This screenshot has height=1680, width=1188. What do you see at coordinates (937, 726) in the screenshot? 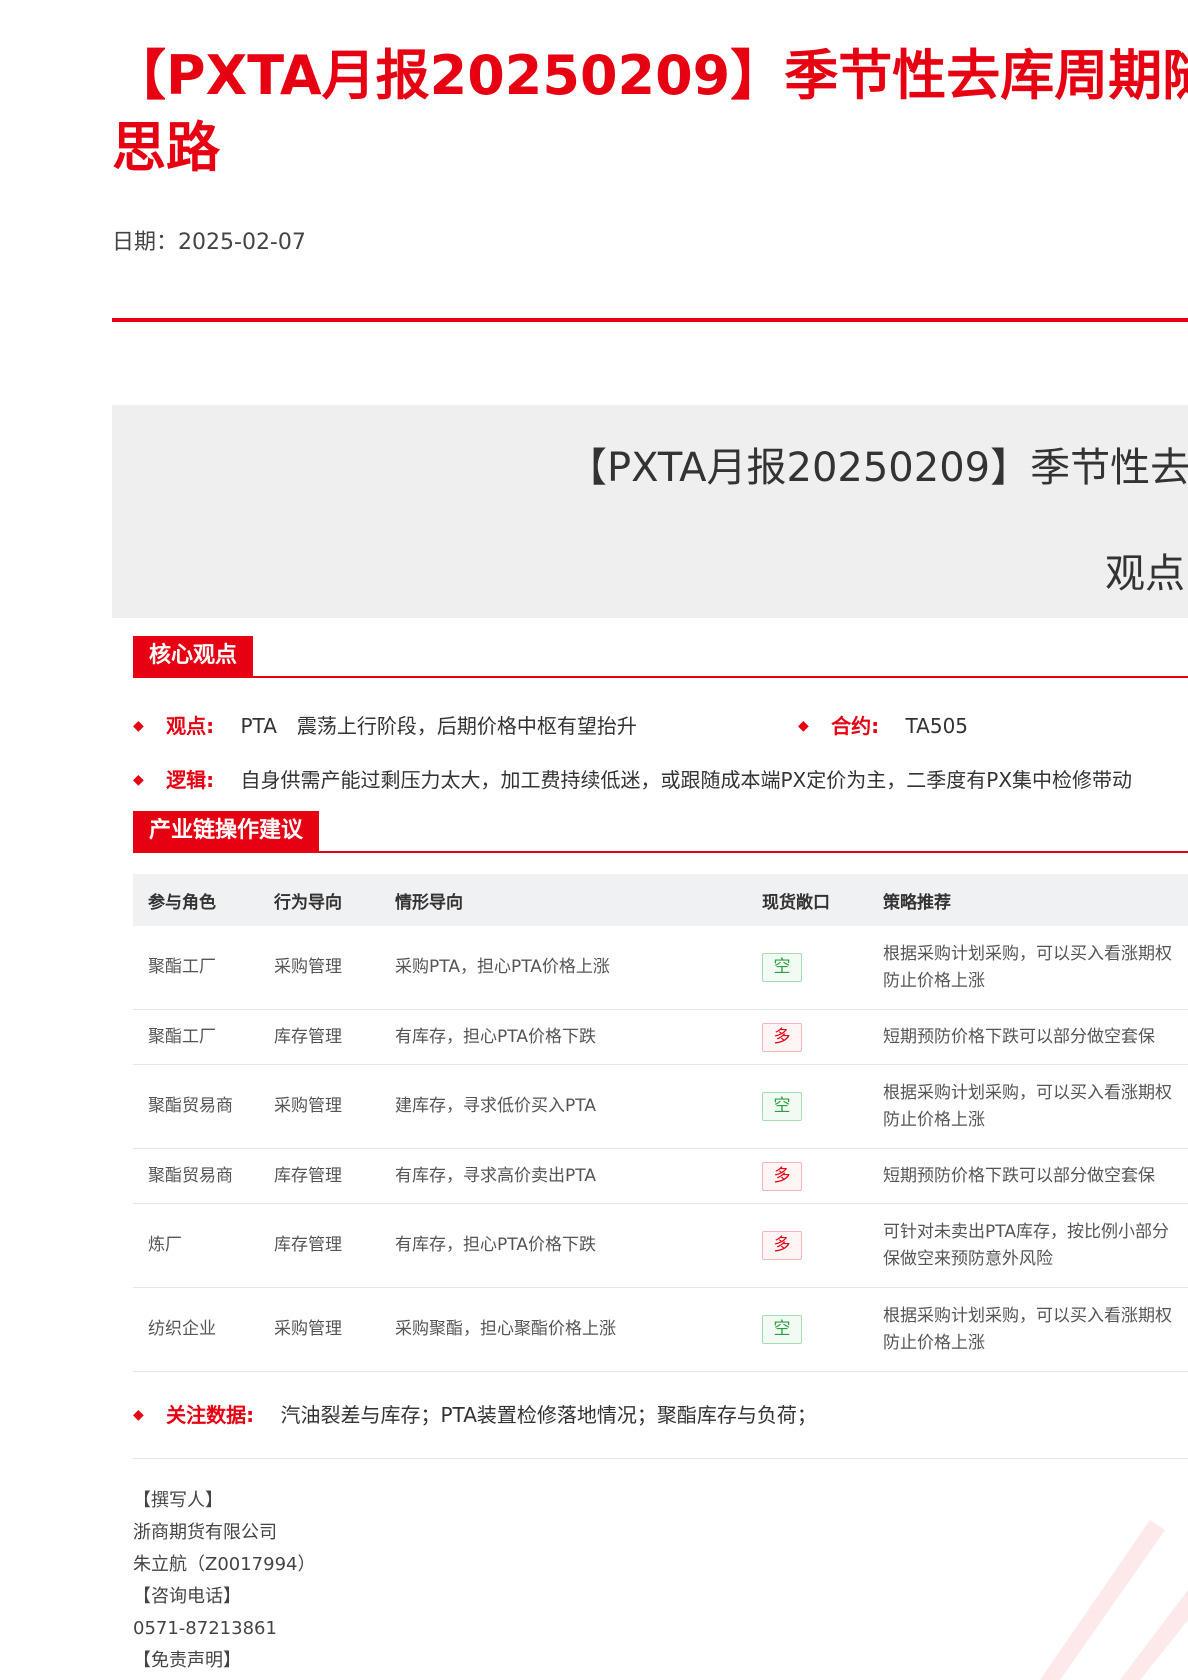
I see `contract-value: TA505` at bounding box center [937, 726].